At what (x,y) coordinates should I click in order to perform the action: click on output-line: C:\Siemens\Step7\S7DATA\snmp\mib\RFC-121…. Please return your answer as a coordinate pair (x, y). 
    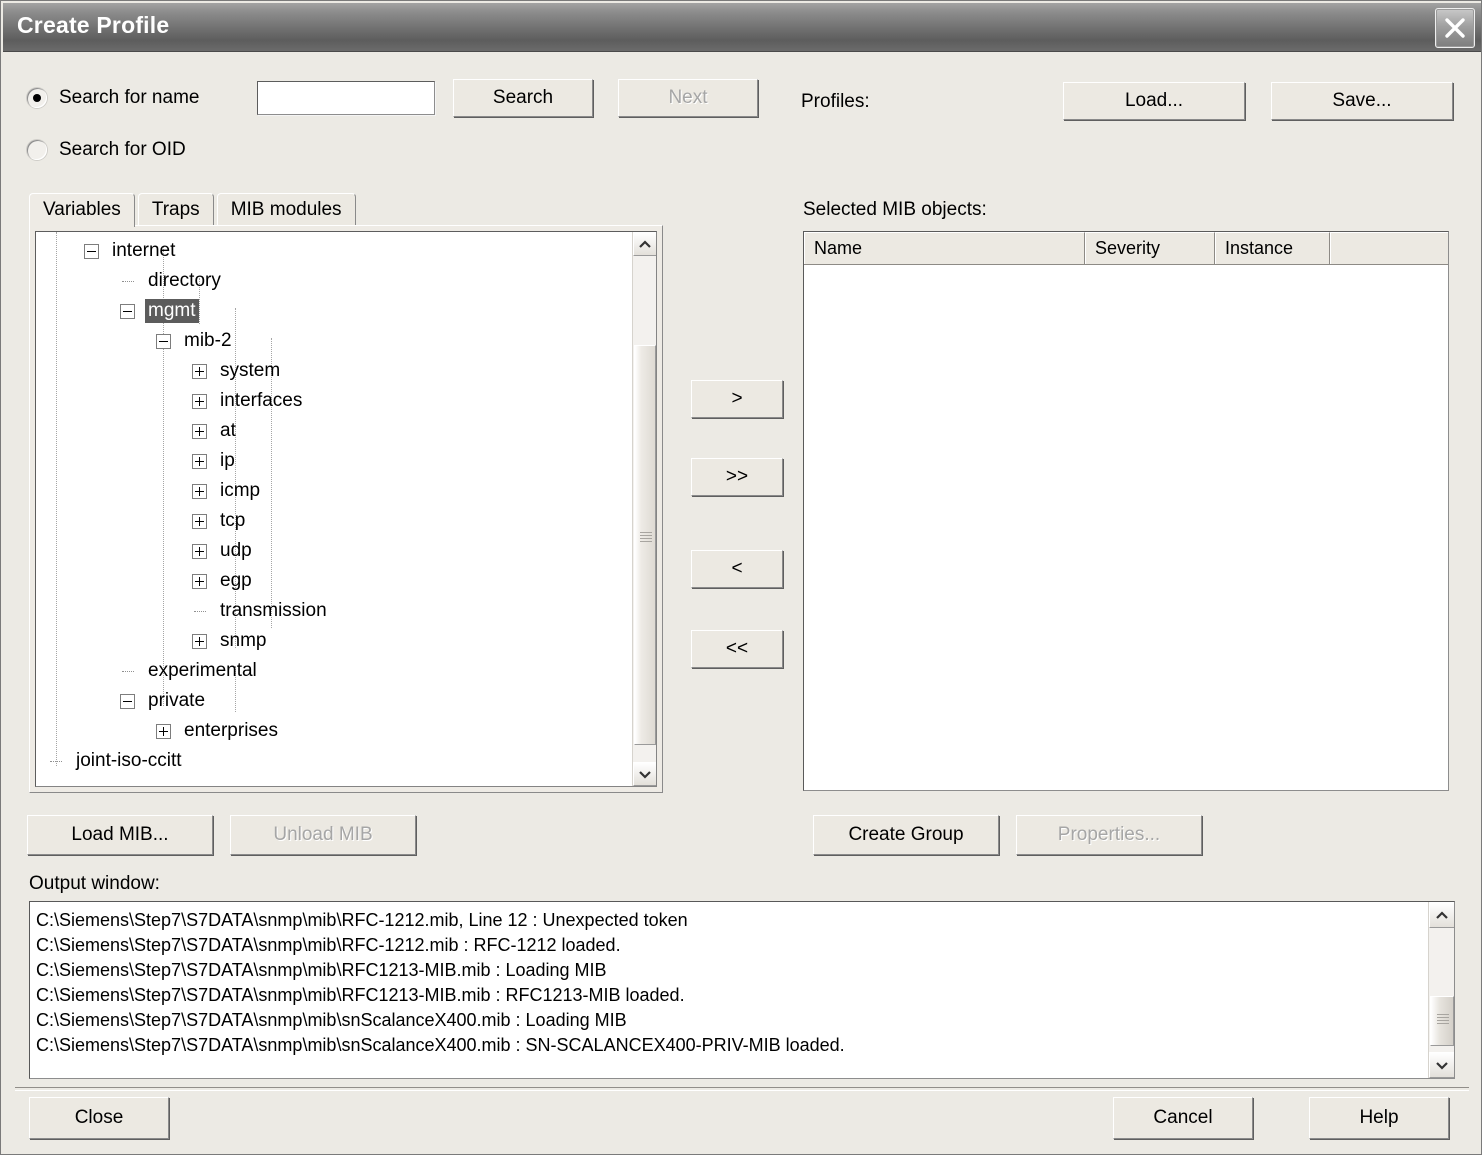
    Looking at the image, I should click on (362, 920).